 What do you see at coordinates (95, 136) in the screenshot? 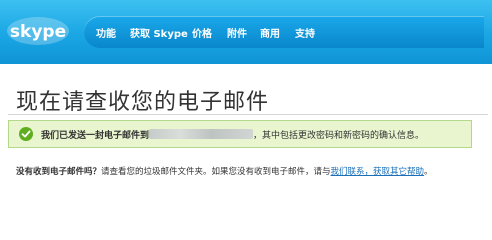
I see `notice-bold-text: 我们已发送一封电子邮件到` at bounding box center [95, 136].